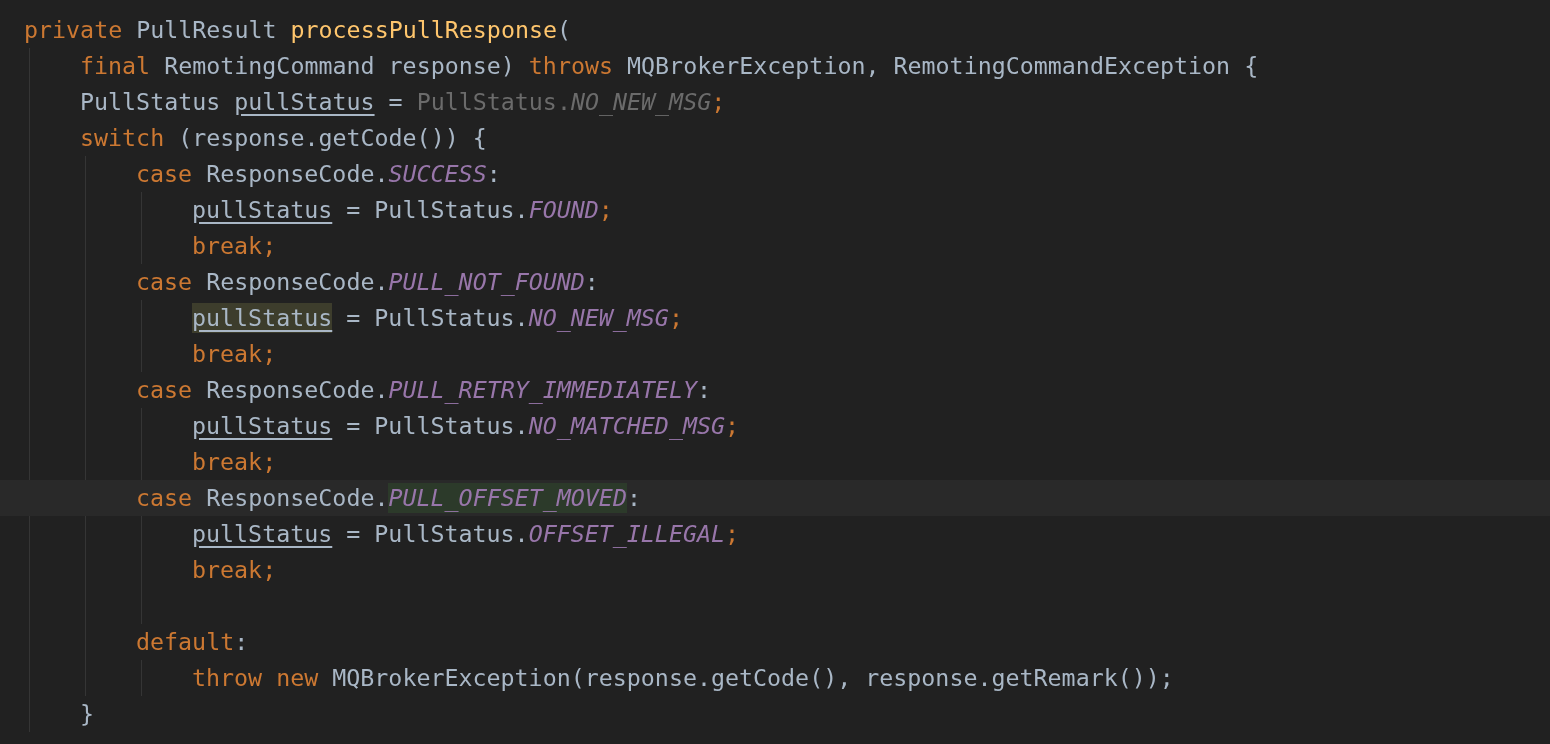 The height and width of the screenshot is (744, 1550). I want to click on code-text: MQBrokerException(response.getCode(), response.getRemark());, so click(752, 678).